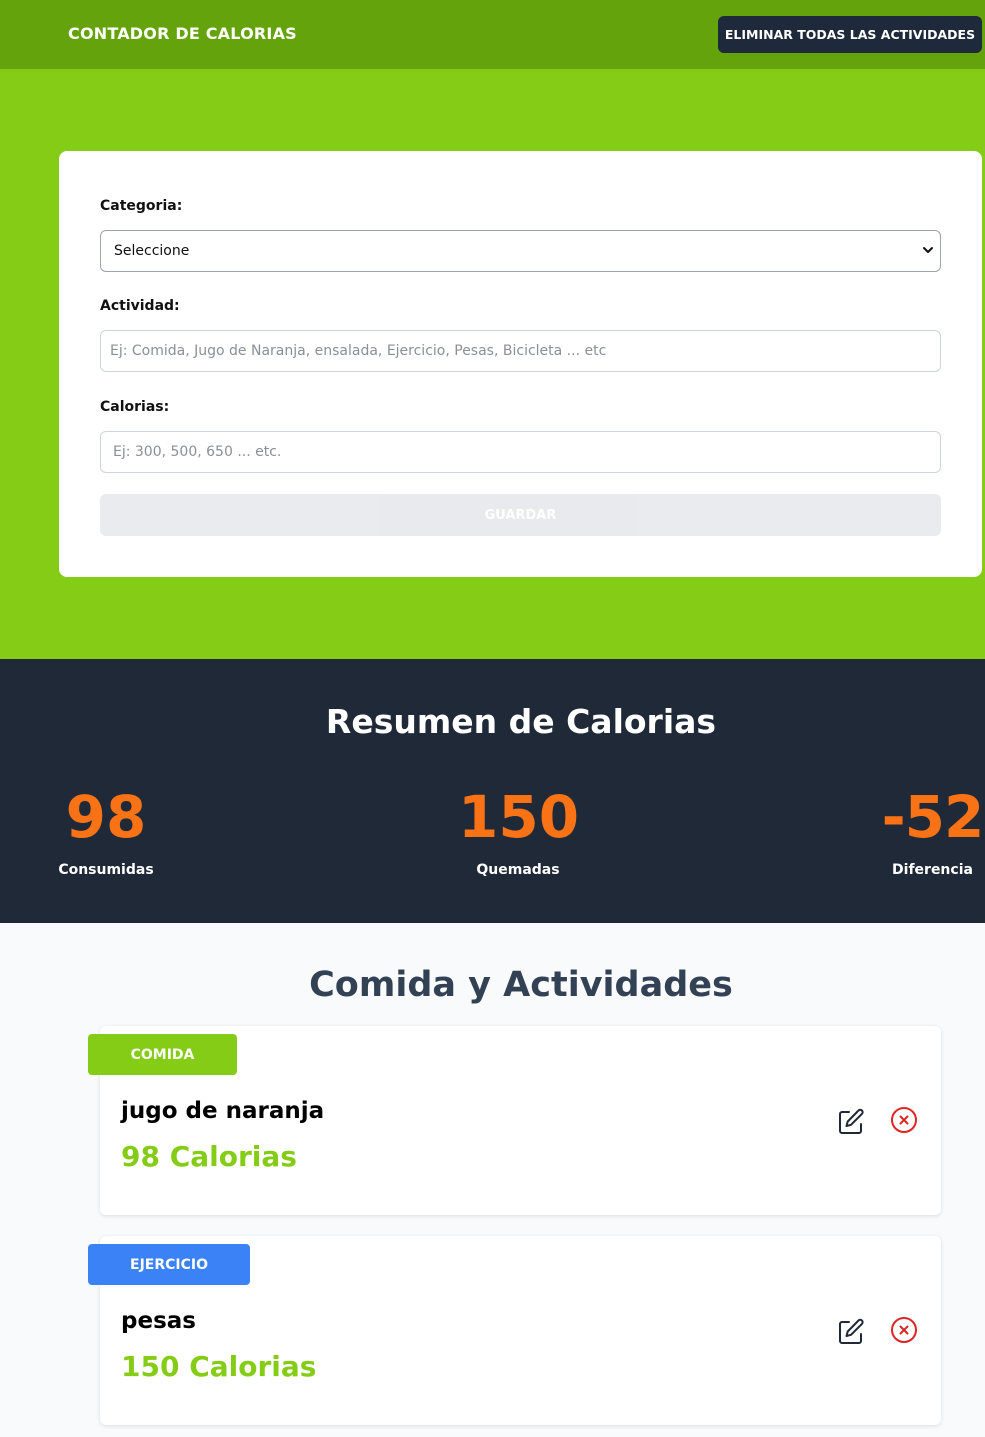 Image resolution: width=985 pixels, height=1437 pixels. What do you see at coordinates (514, 1330) in the screenshot?
I see `activity-card: EJERCICIO pesas 150 Calorias` at bounding box center [514, 1330].